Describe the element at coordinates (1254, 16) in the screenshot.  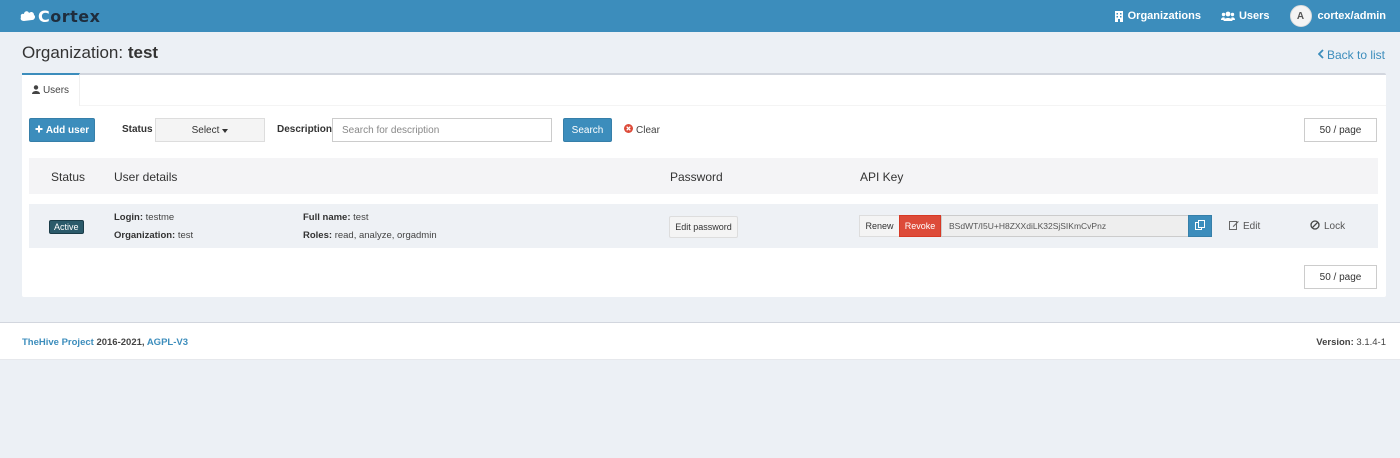
I see `nav-users-label: Users` at that location.